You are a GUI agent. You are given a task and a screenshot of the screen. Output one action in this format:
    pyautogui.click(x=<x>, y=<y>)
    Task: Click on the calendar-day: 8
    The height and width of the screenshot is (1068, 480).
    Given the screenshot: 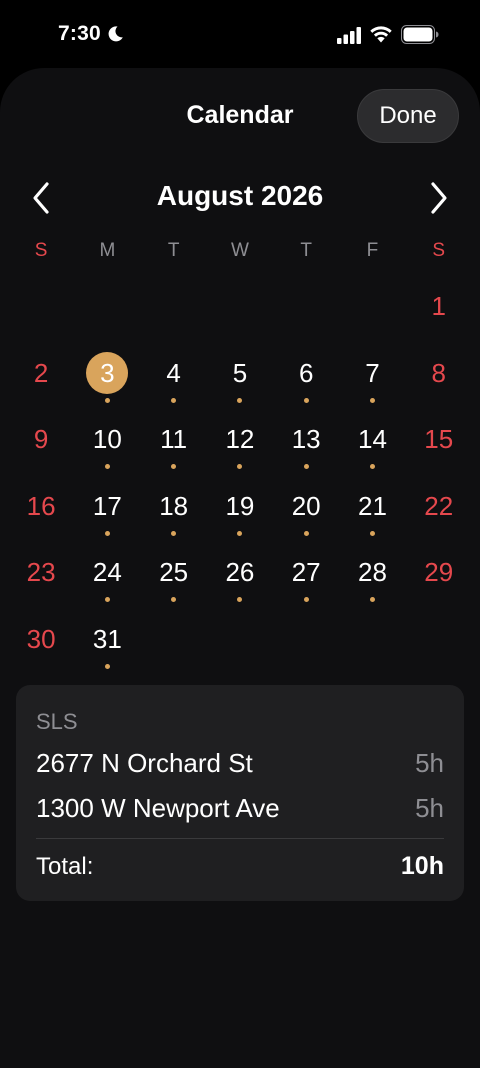 What is the action you would take?
    pyautogui.click(x=439, y=371)
    